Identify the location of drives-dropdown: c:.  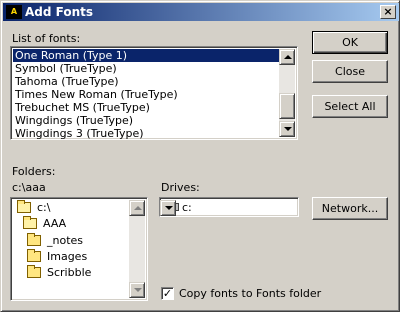
(229, 207).